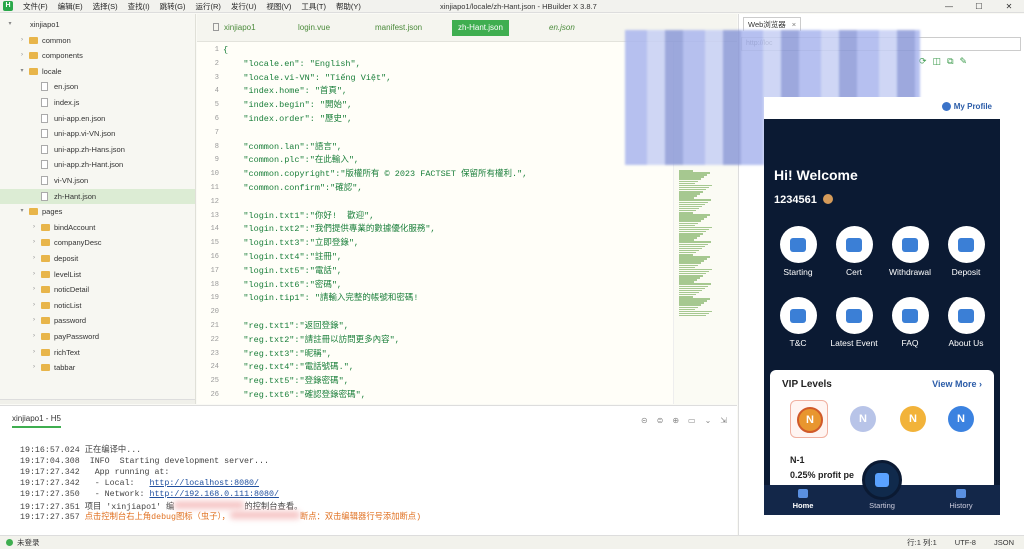 This screenshot has height=549, width=1024. What do you see at coordinates (435, 396) in the screenshot?
I see `code-line: 26 "reg.txt6":"確認登錄密碼",` at bounding box center [435, 396].